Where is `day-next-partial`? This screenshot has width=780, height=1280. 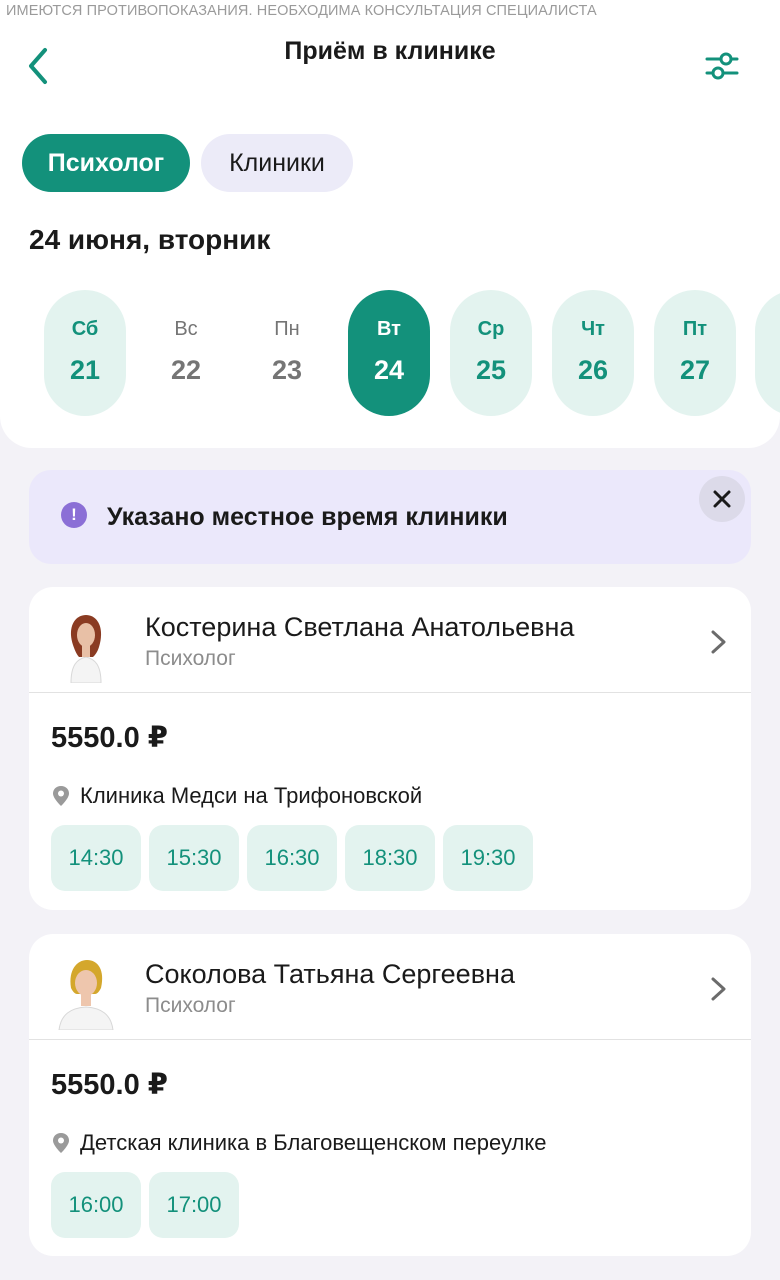 day-next-partial is located at coordinates (767, 353).